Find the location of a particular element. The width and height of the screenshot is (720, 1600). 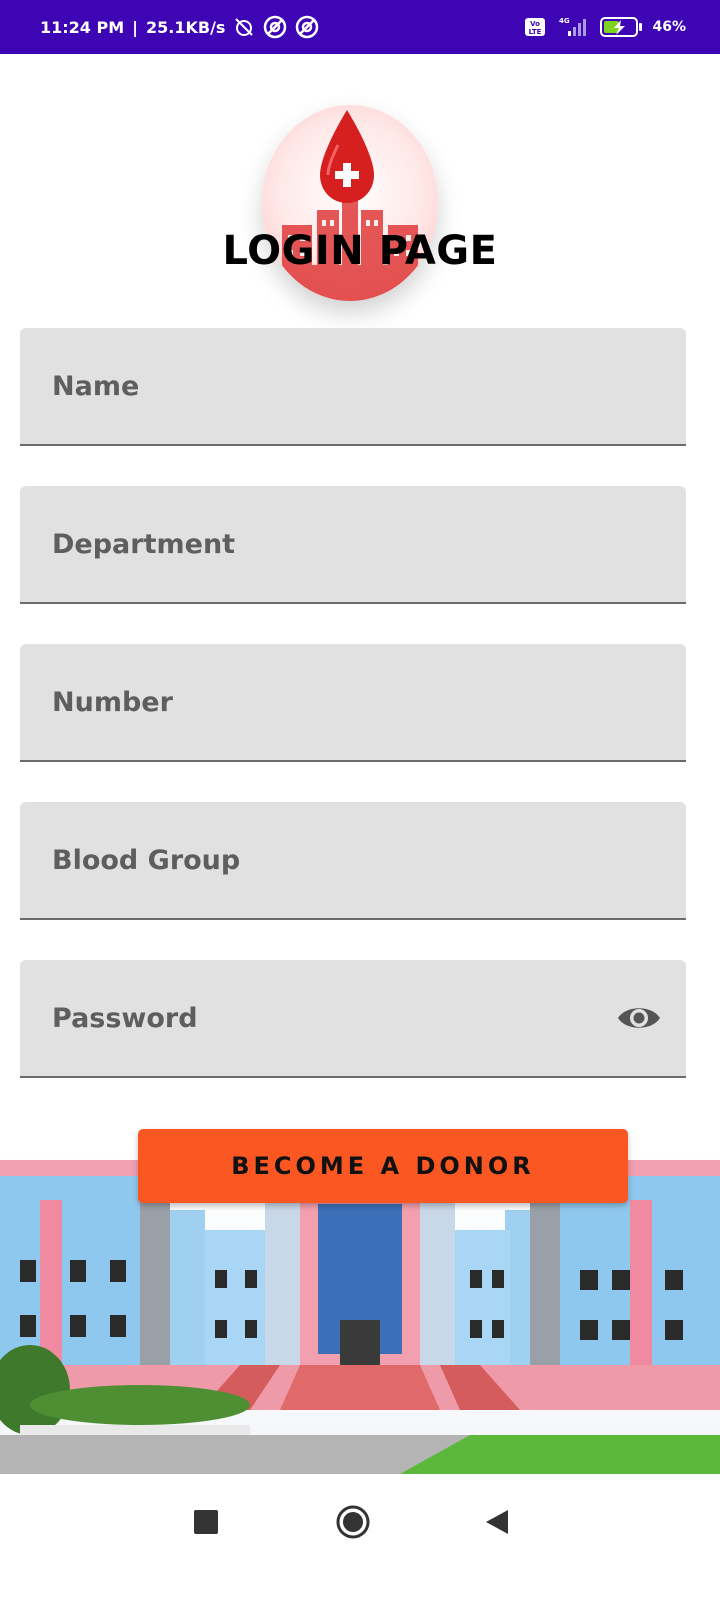

number-field: Number is located at coordinates (353, 703).